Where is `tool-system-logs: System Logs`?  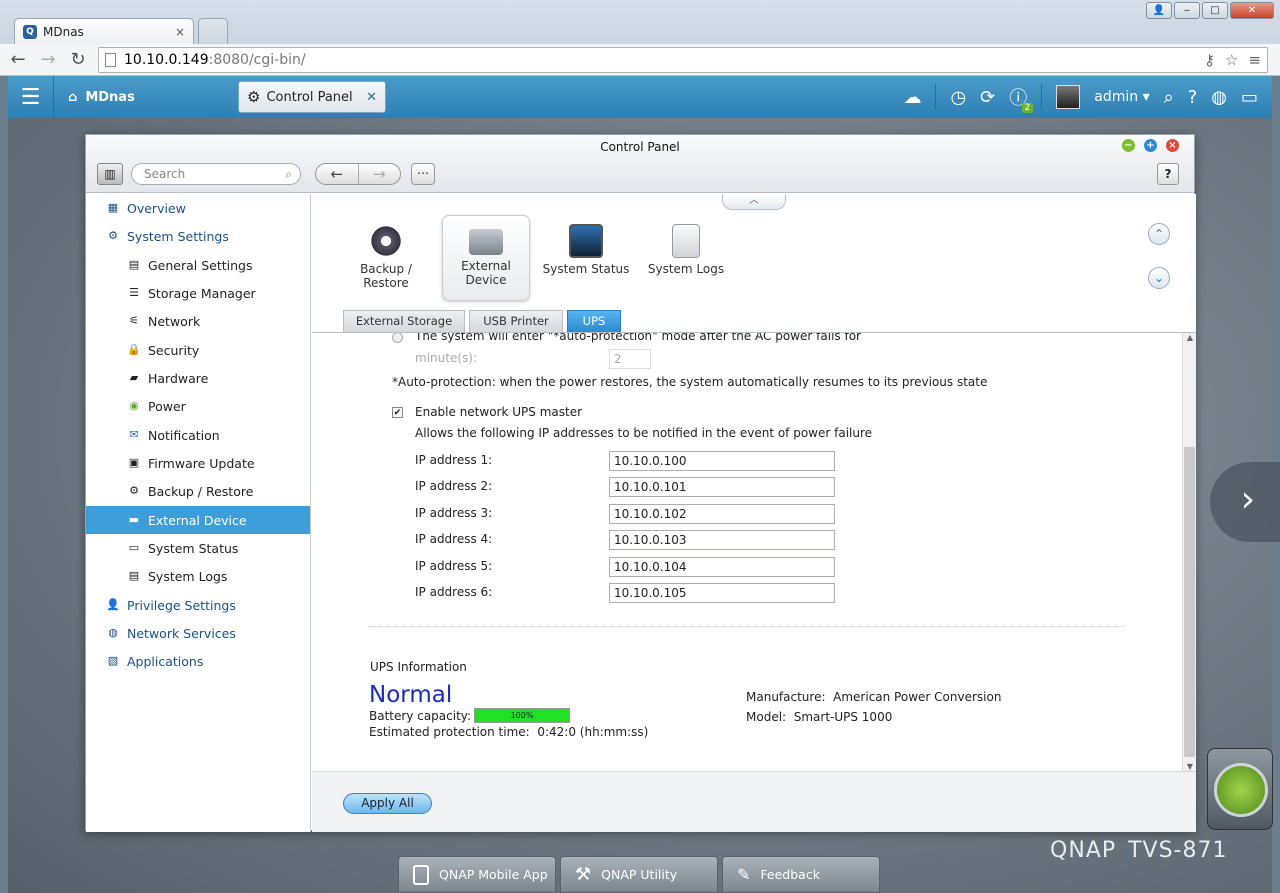 tool-system-logs: System Logs is located at coordinates (686, 258).